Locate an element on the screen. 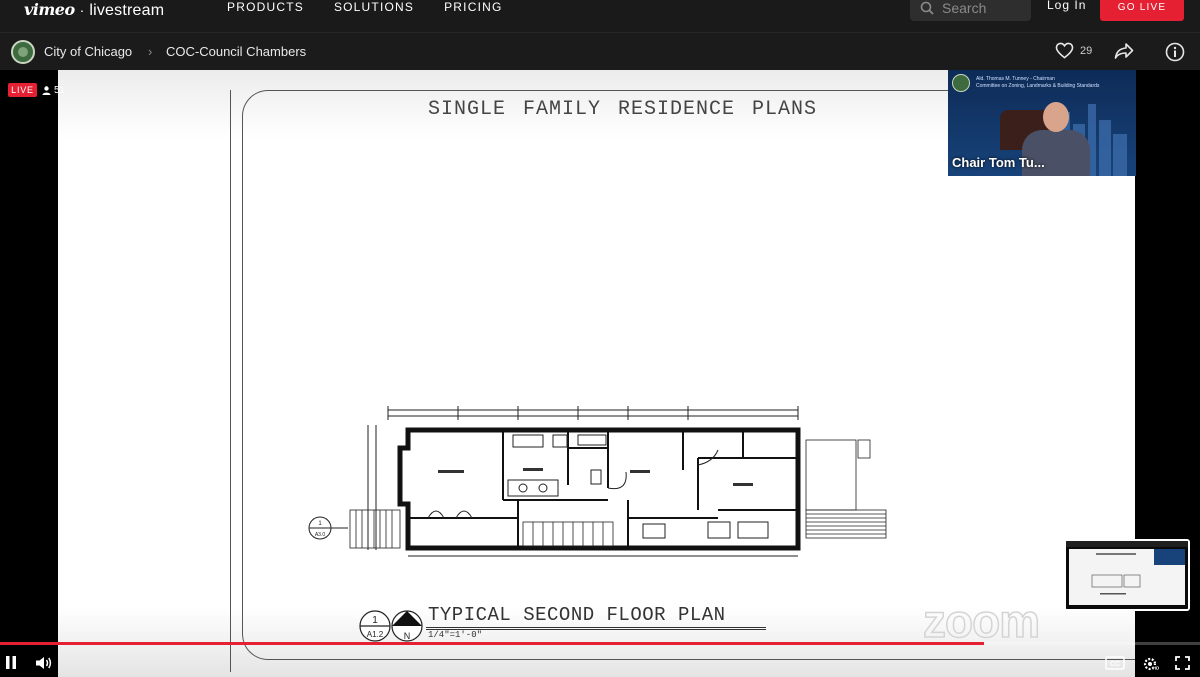  breadcrumb-event: COC-Council Chambers is located at coordinates (236, 51).